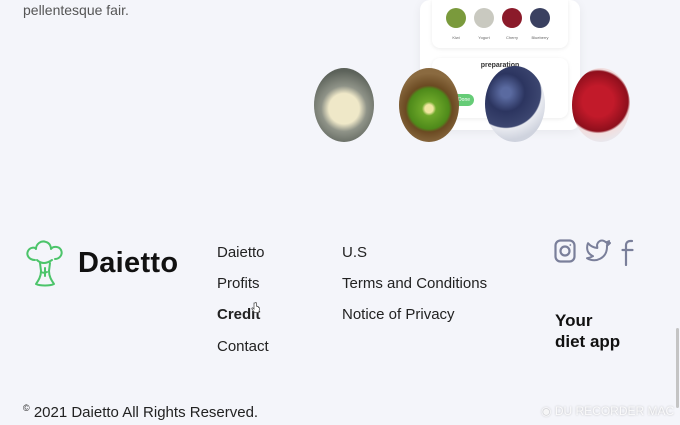  Describe the element at coordinates (588, 341) in the screenshot. I see `tagline-line2: diet app` at that location.